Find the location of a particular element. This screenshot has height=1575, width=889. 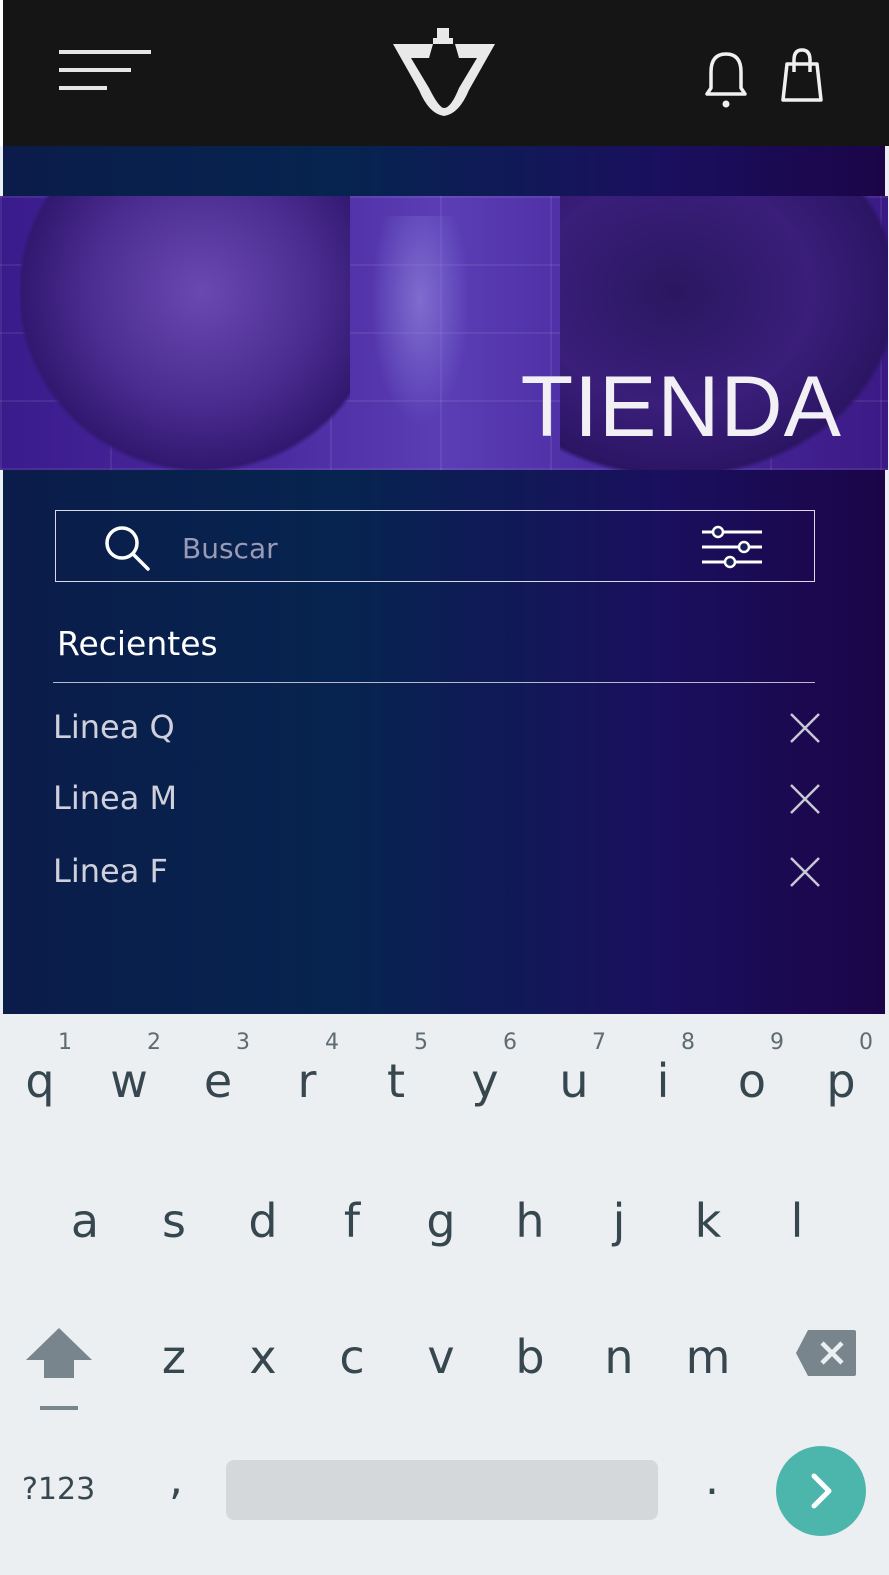

recent-search-item: Linea Q is located at coordinates (438, 730).